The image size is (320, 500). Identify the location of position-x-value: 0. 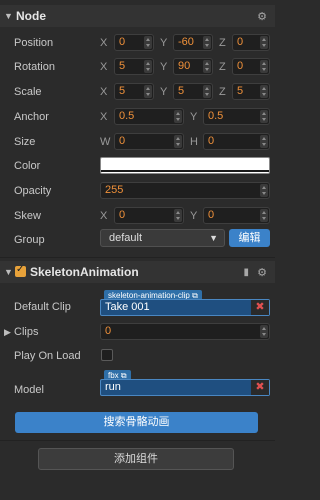
(122, 42).